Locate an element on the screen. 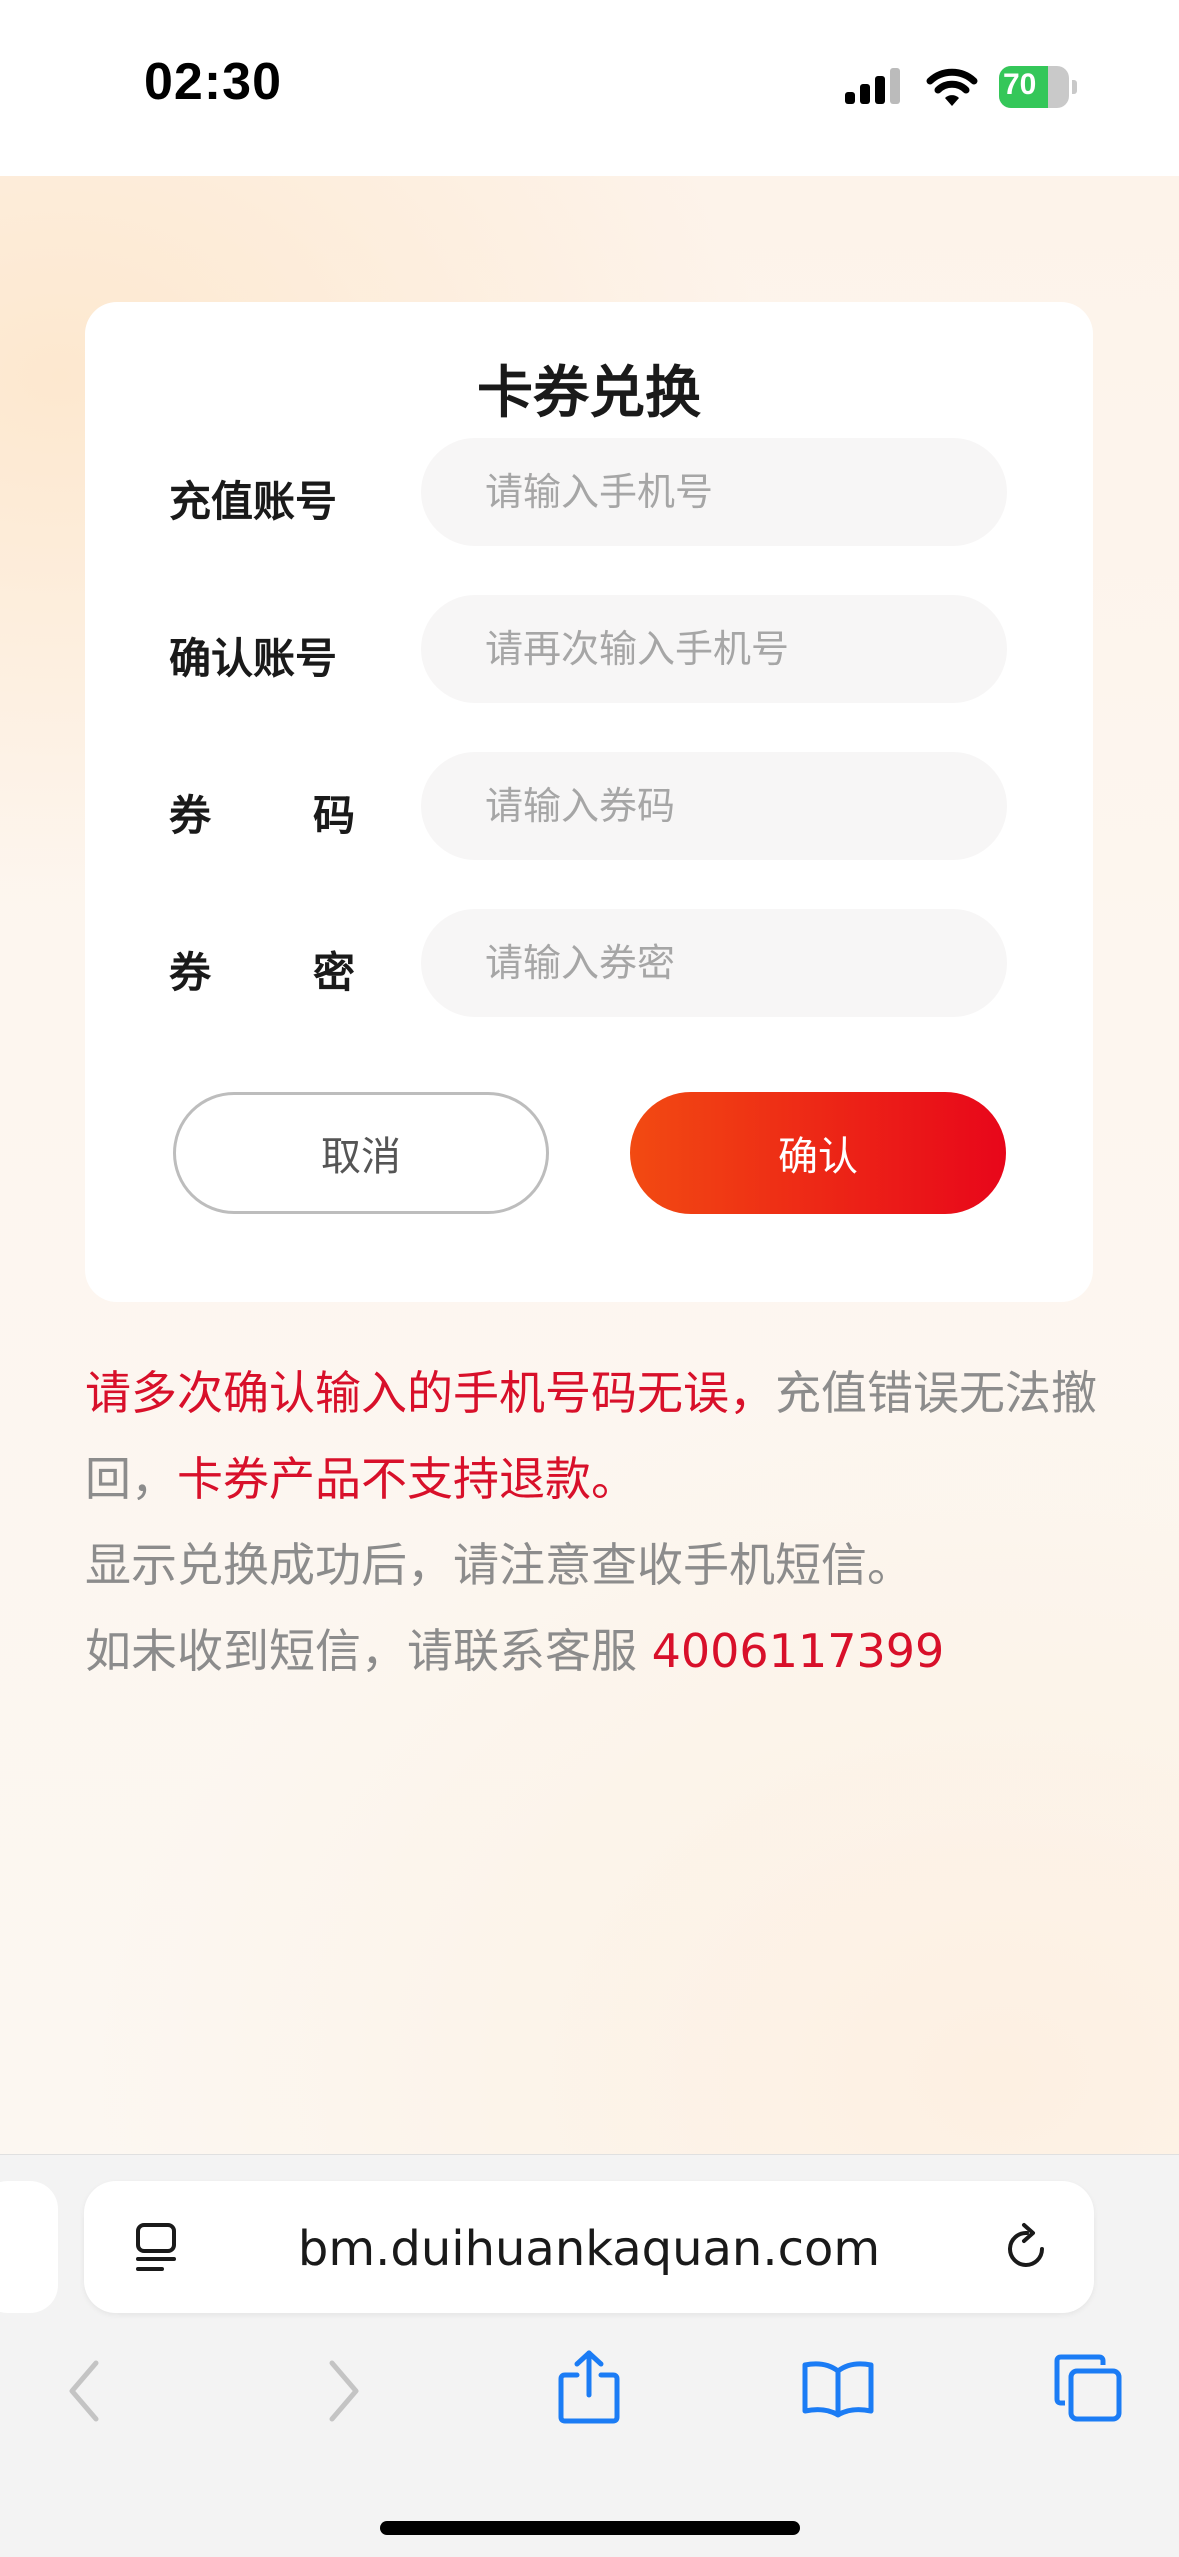 The height and width of the screenshot is (2557, 1179). notice-no-refund: 卡券产品不支持退款。 is located at coordinates (407, 1479).